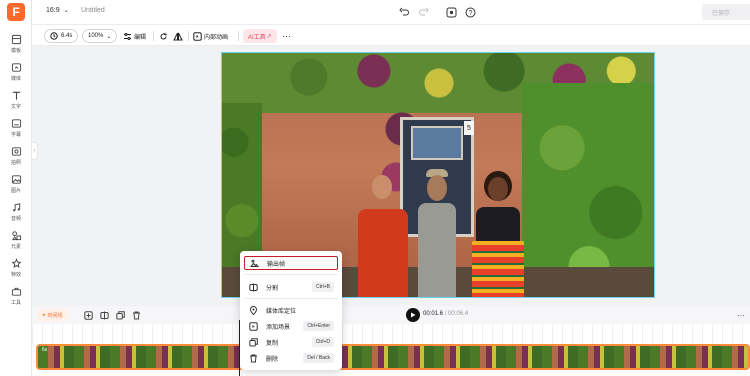 This screenshot has height=376, width=750. What do you see at coordinates (291, 358) in the screenshot?
I see `menu-item-delete: 删除 Del / Back` at bounding box center [291, 358].